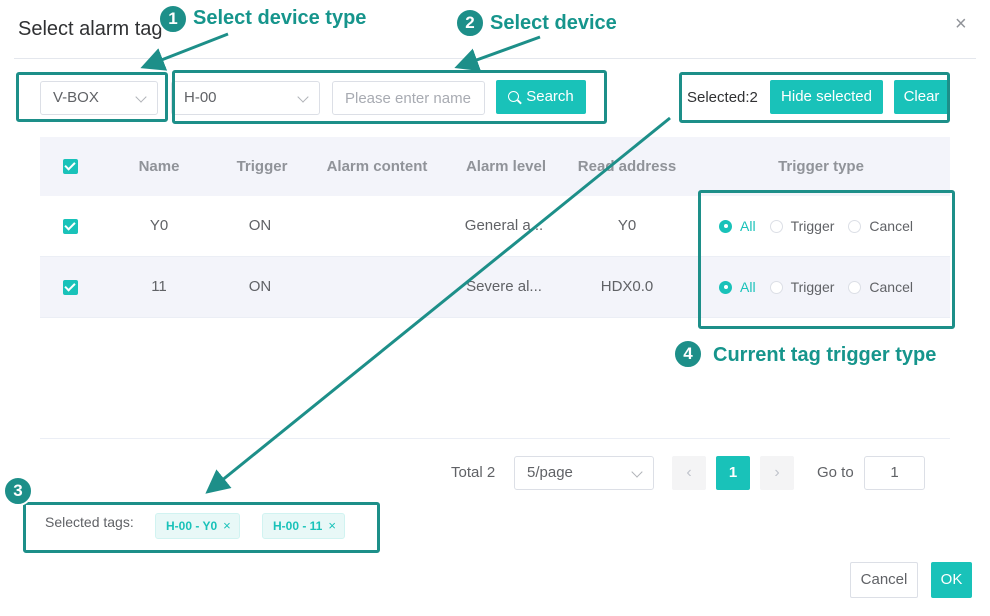  What do you see at coordinates (627, 286) in the screenshot?
I see `cell-read-address: HDX0.0` at bounding box center [627, 286].